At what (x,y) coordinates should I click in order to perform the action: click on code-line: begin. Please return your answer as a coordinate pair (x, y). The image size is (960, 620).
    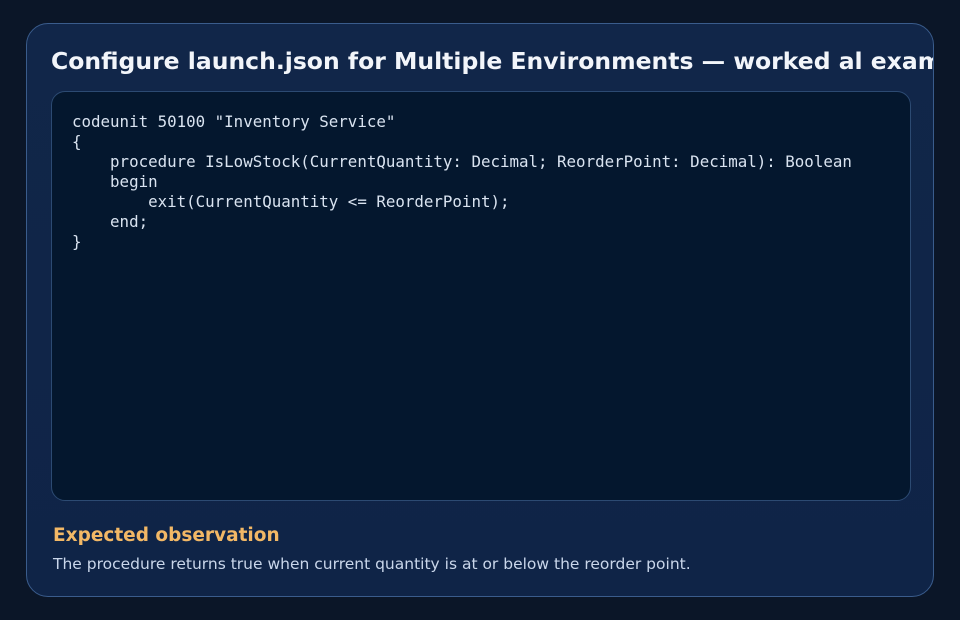
    Looking at the image, I should click on (115, 181).